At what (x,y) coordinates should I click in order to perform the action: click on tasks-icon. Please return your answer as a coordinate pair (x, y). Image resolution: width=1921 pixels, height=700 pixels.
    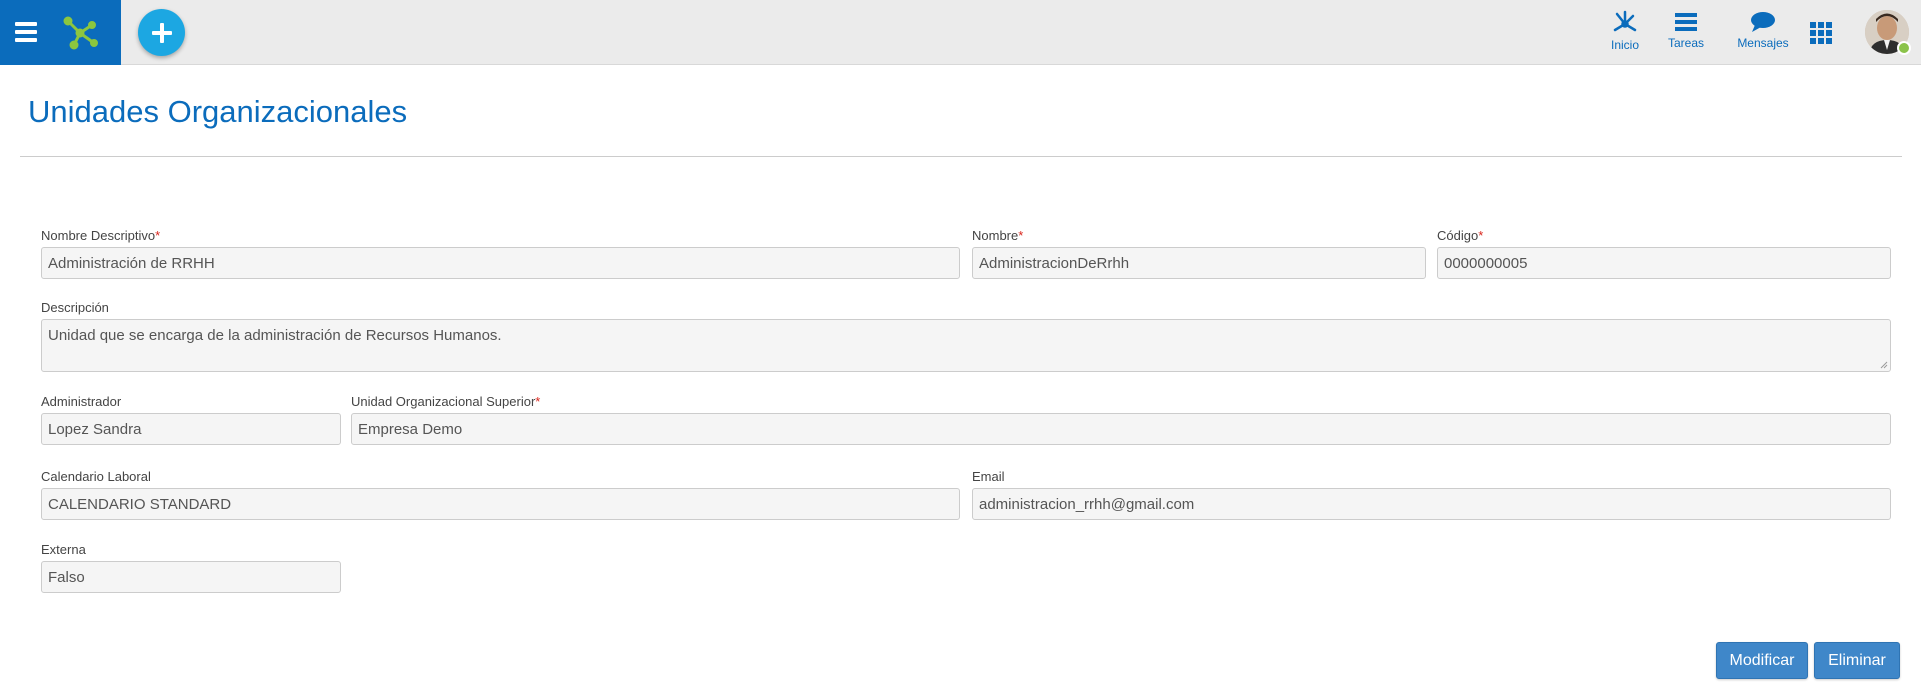
    Looking at the image, I should click on (1686, 22).